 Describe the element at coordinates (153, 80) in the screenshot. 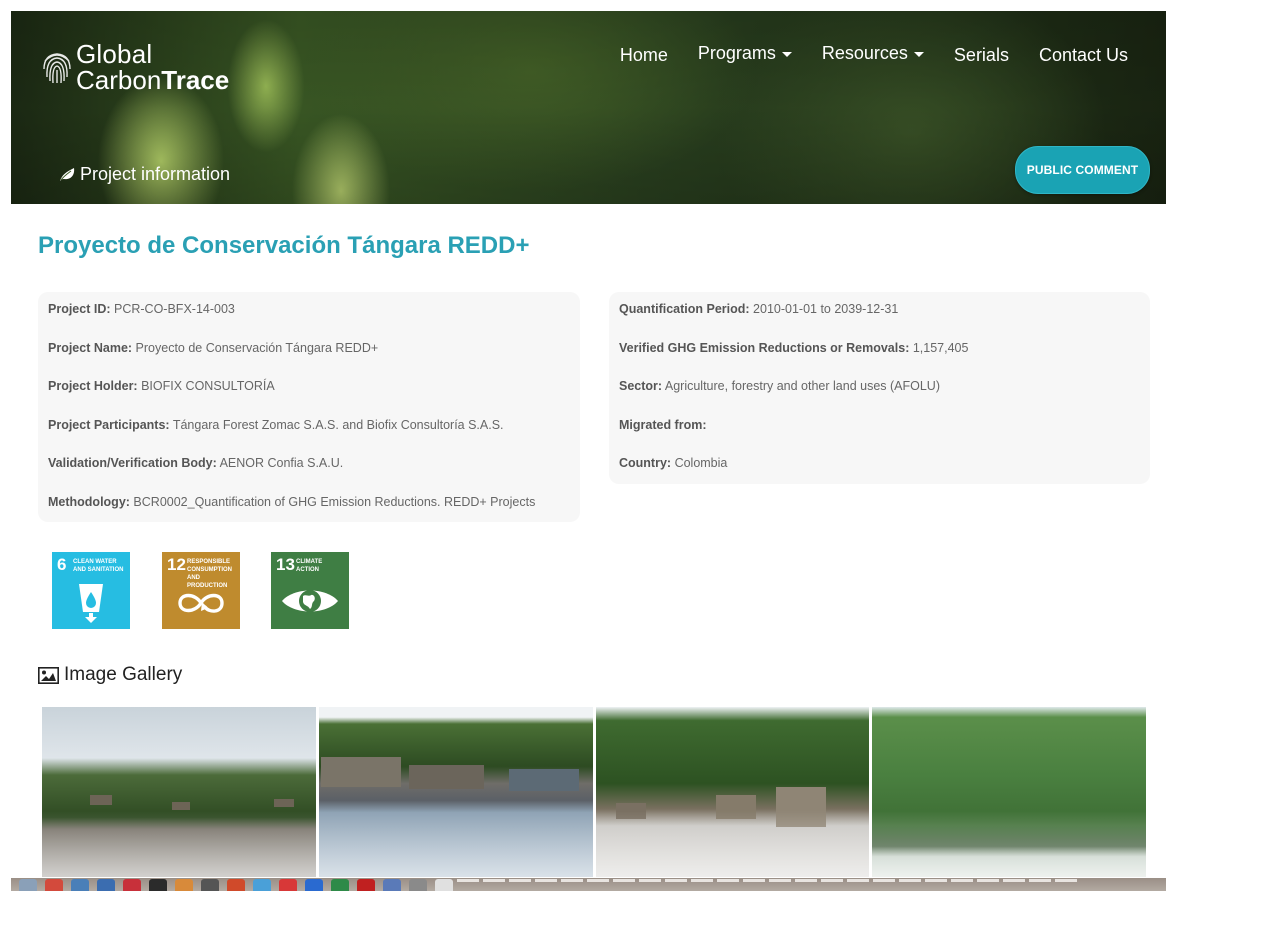

I see `logo-text-carbon-trace: CarbonTrace` at that location.